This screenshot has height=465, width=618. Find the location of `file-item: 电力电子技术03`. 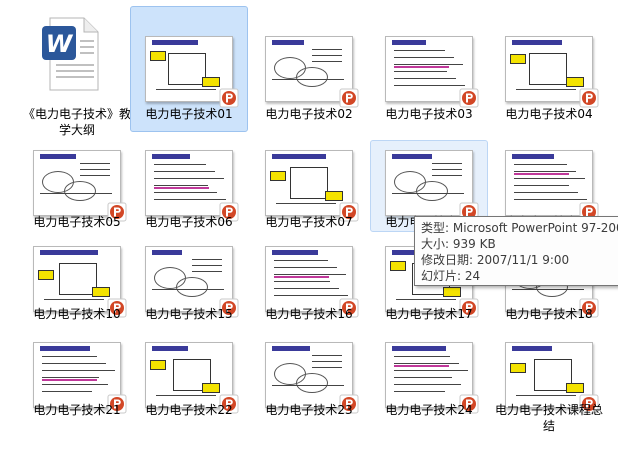

file-item: 电力电子技术03 is located at coordinates (429, 76).